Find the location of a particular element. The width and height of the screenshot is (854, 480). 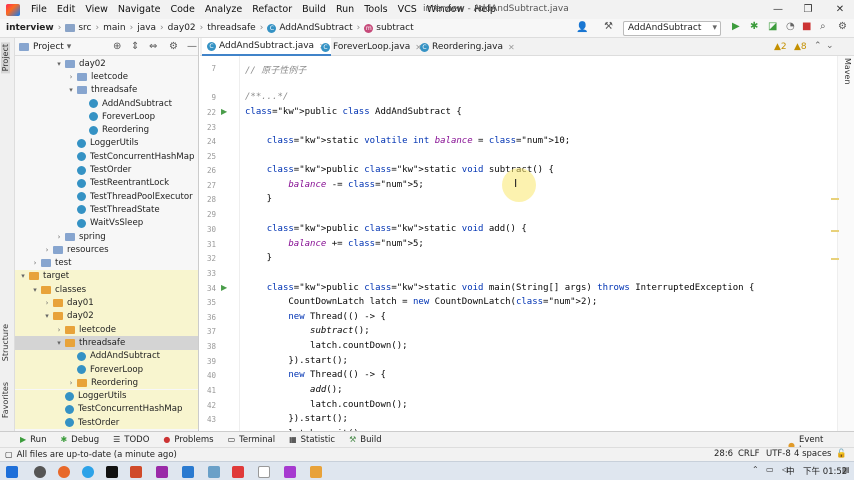

breadcrumb-class: C AddAndSubtract is located at coordinates (310, 28).